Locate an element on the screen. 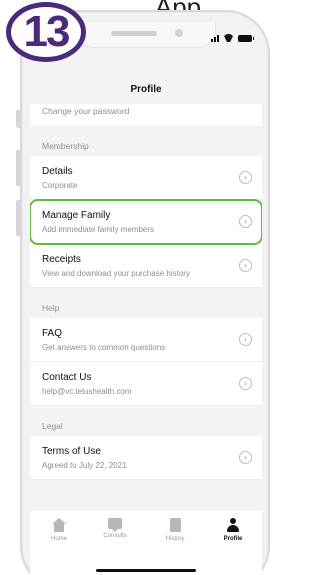  tab-label: History is located at coordinates (175, 539).